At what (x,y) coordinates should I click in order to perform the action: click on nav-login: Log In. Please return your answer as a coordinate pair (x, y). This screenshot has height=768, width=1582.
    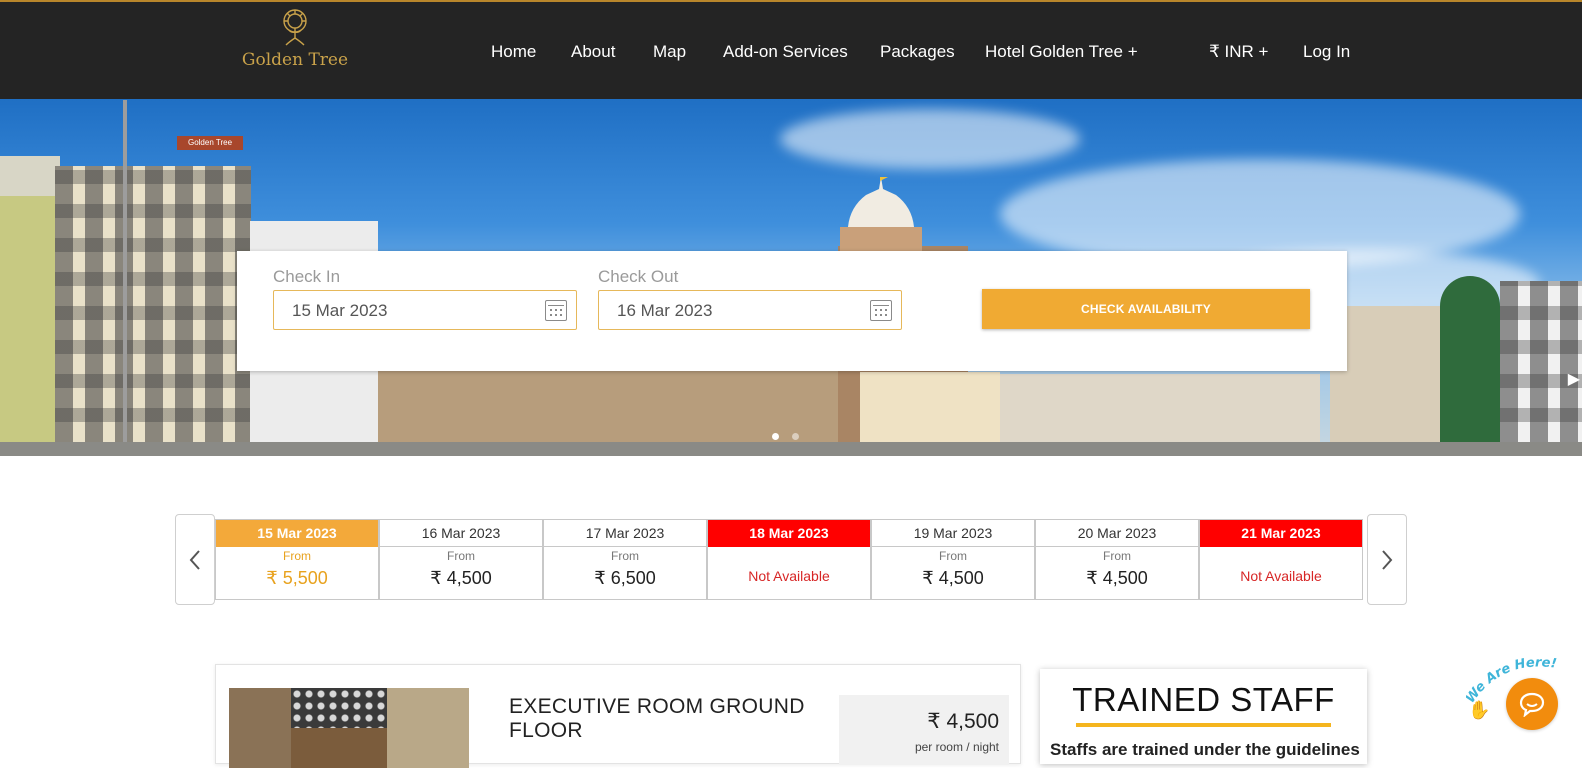
    Looking at the image, I should click on (1326, 54).